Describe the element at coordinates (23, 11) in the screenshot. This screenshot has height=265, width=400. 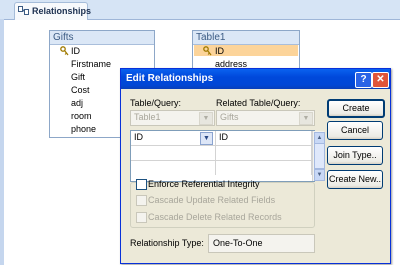
I see `relationships-icon` at that location.